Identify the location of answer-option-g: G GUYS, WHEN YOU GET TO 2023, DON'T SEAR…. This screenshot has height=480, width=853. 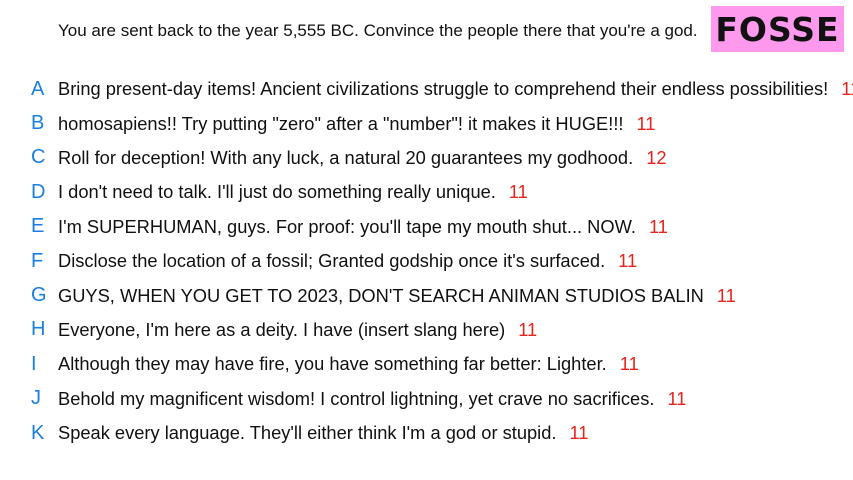
(426, 295).